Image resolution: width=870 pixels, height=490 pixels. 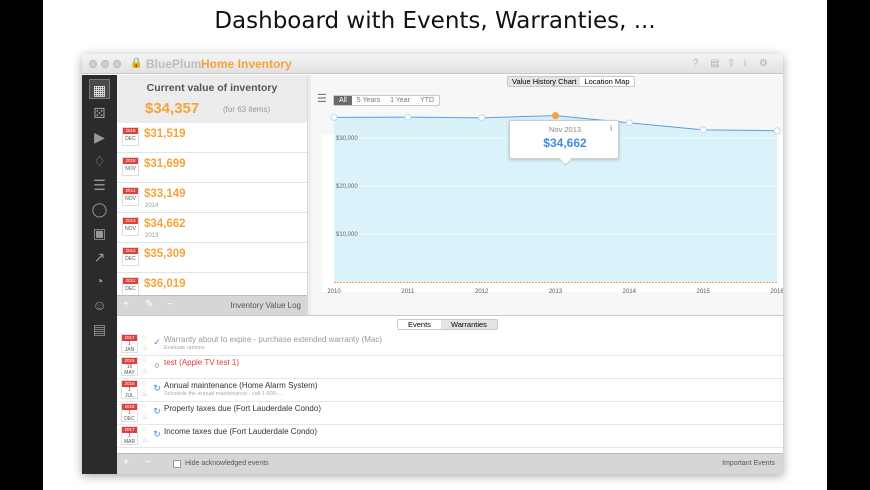 What do you see at coordinates (201, 362) in the screenshot?
I see `event-title: test (Apple TV test 1)` at bounding box center [201, 362].